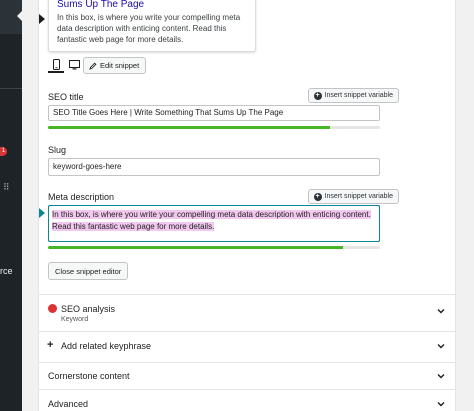  What do you see at coordinates (3, 151) in the screenshot?
I see `notification-badge: 1` at bounding box center [3, 151].